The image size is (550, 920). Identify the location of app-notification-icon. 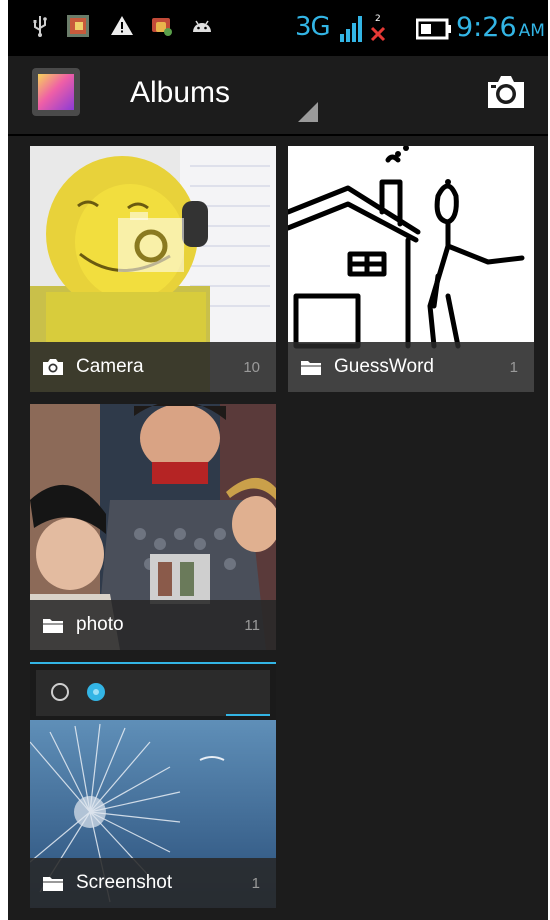
(162, 27).